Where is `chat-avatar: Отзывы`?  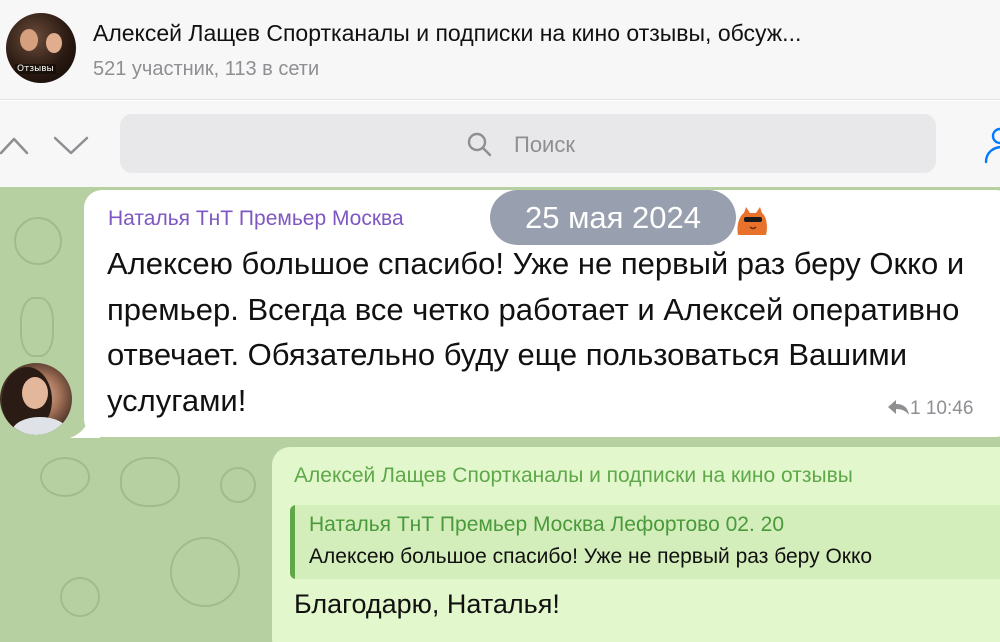 chat-avatar: Отзывы is located at coordinates (41, 48).